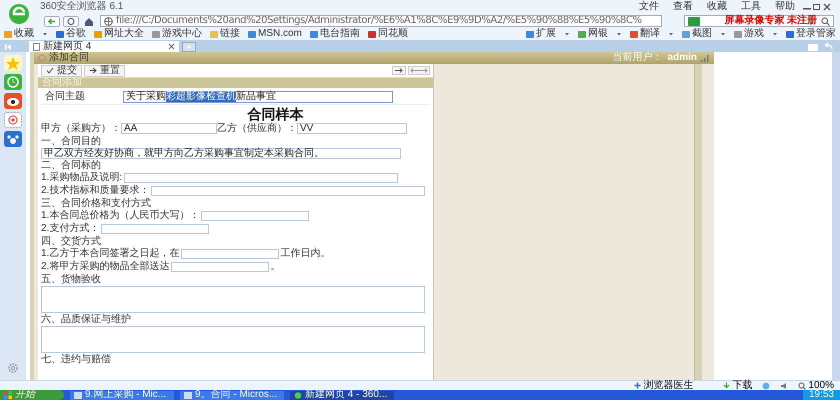 Image resolution: width=840 pixels, height=400 pixels. What do you see at coordinates (13, 368) in the screenshot?
I see `settings-icon` at bounding box center [13, 368].